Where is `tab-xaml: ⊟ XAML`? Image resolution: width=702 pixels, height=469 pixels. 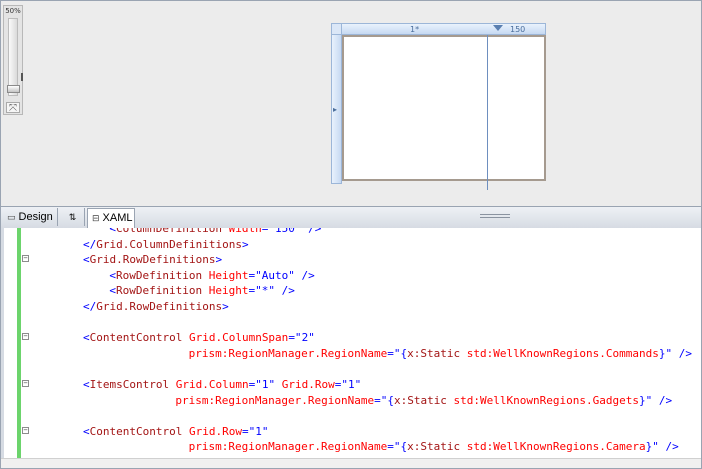 tab-xaml: ⊟ XAML is located at coordinates (111, 218).